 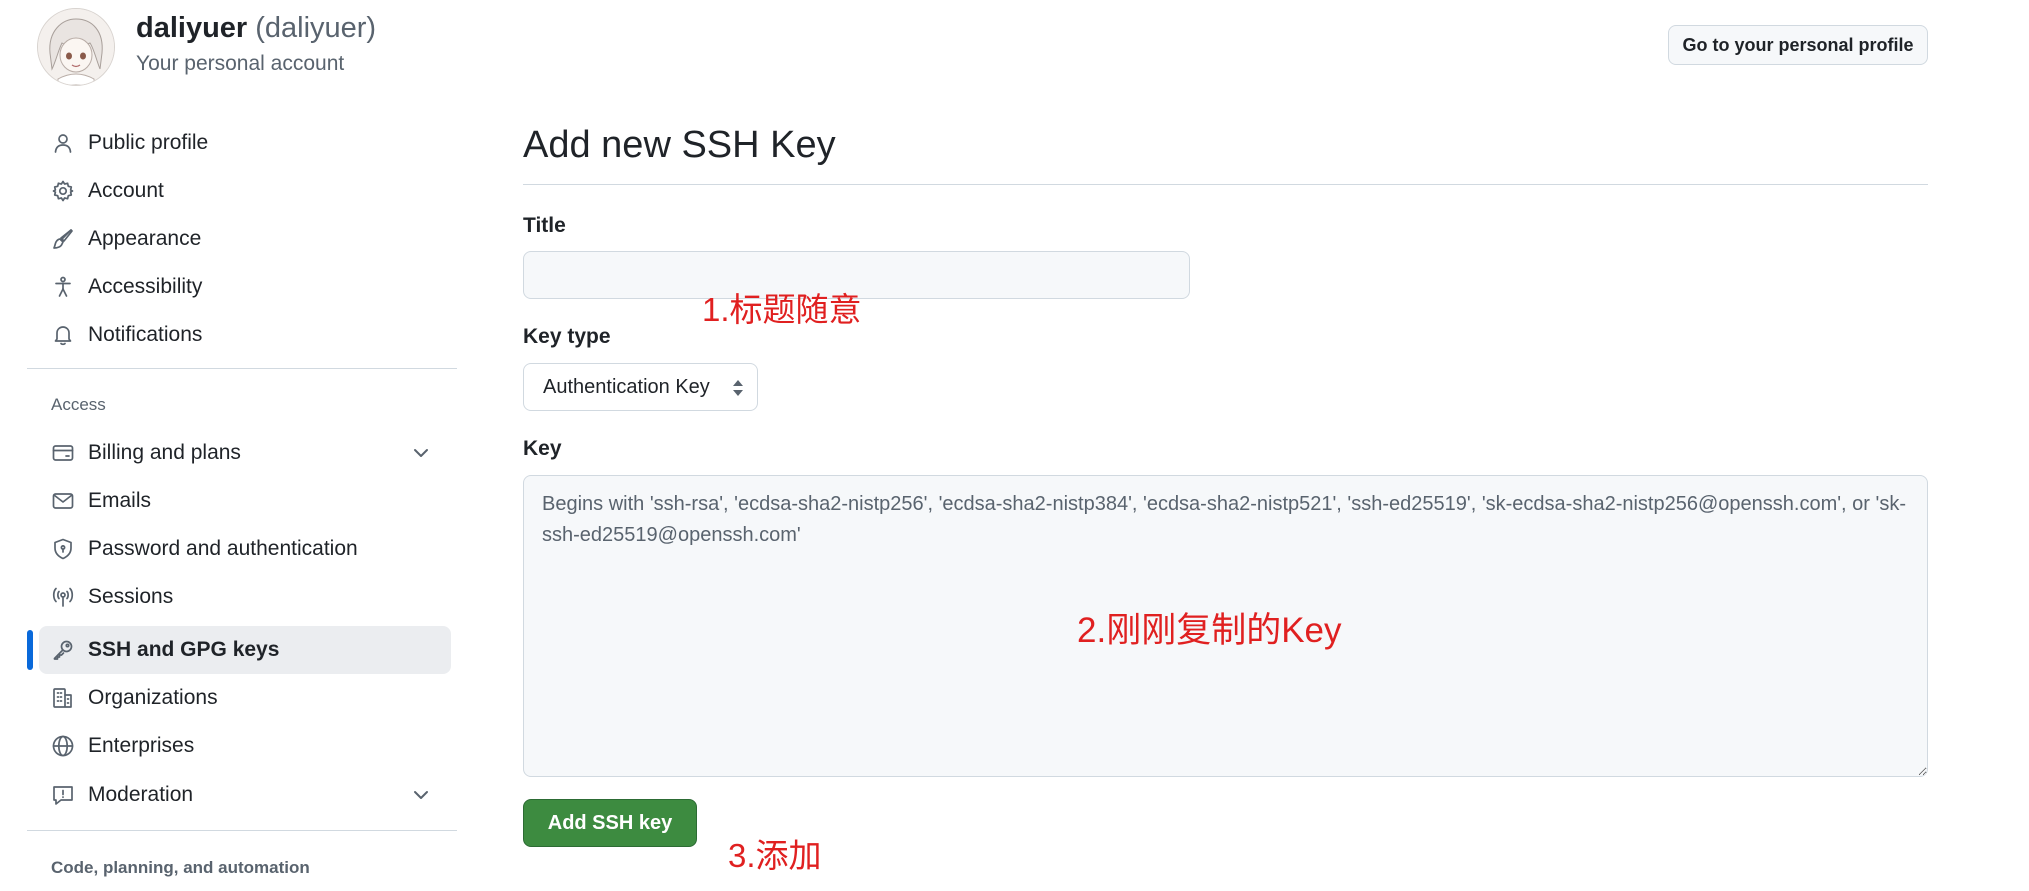 I want to click on title-label: Title, so click(x=544, y=225).